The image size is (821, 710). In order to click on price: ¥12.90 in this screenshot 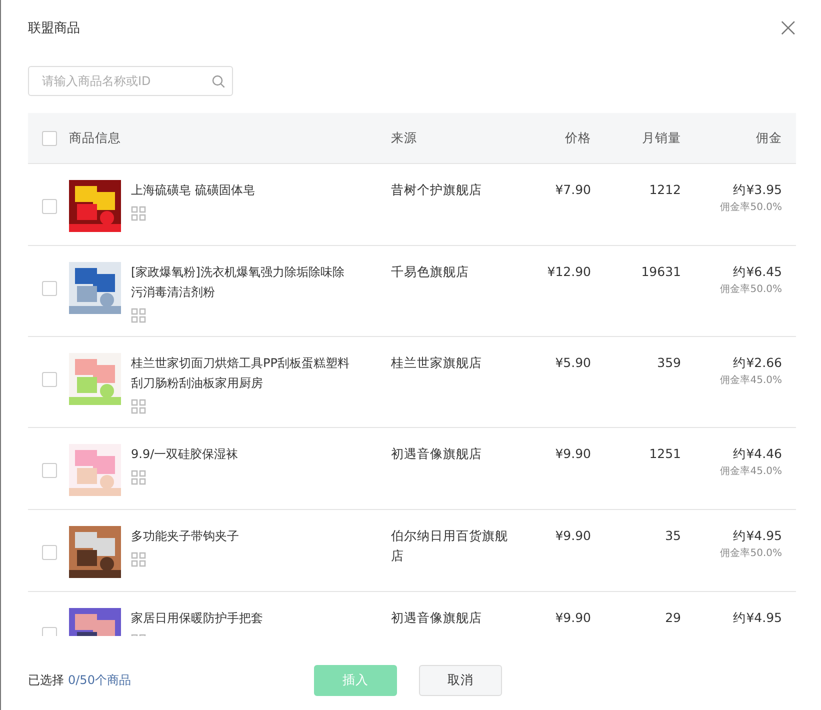, I will do `click(568, 272)`.